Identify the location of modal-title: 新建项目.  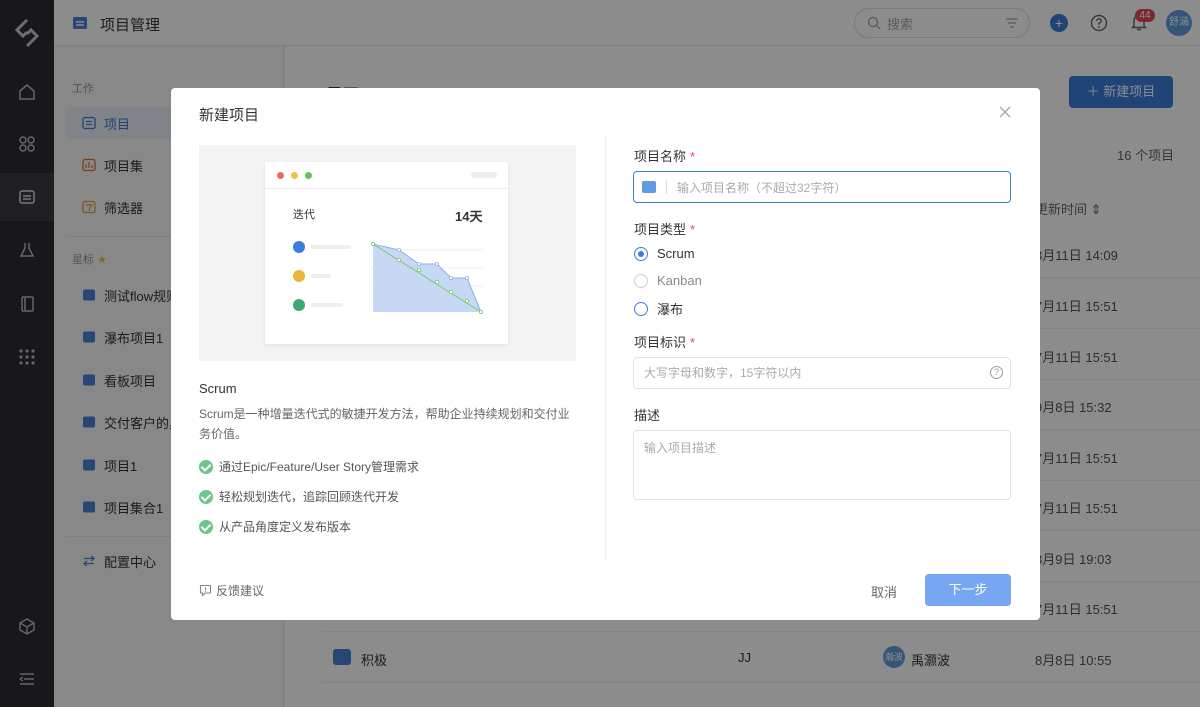
(229, 115).